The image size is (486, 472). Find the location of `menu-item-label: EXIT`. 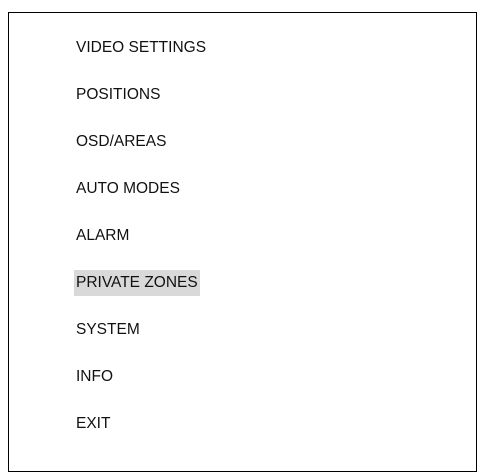

menu-item-label: EXIT is located at coordinates (93, 423).